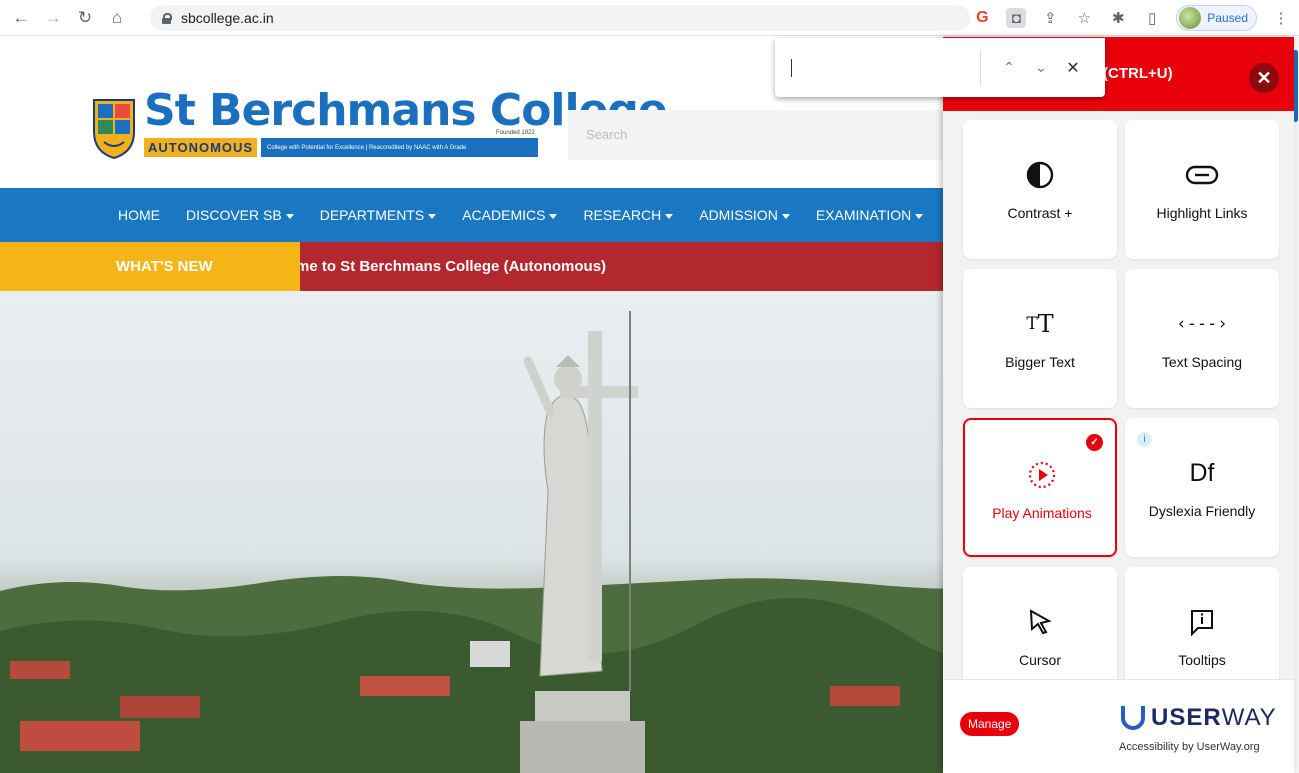 The height and width of the screenshot is (773, 1299). What do you see at coordinates (1040, 324) in the screenshot?
I see `text-size-icon: TT` at bounding box center [1040, 324].